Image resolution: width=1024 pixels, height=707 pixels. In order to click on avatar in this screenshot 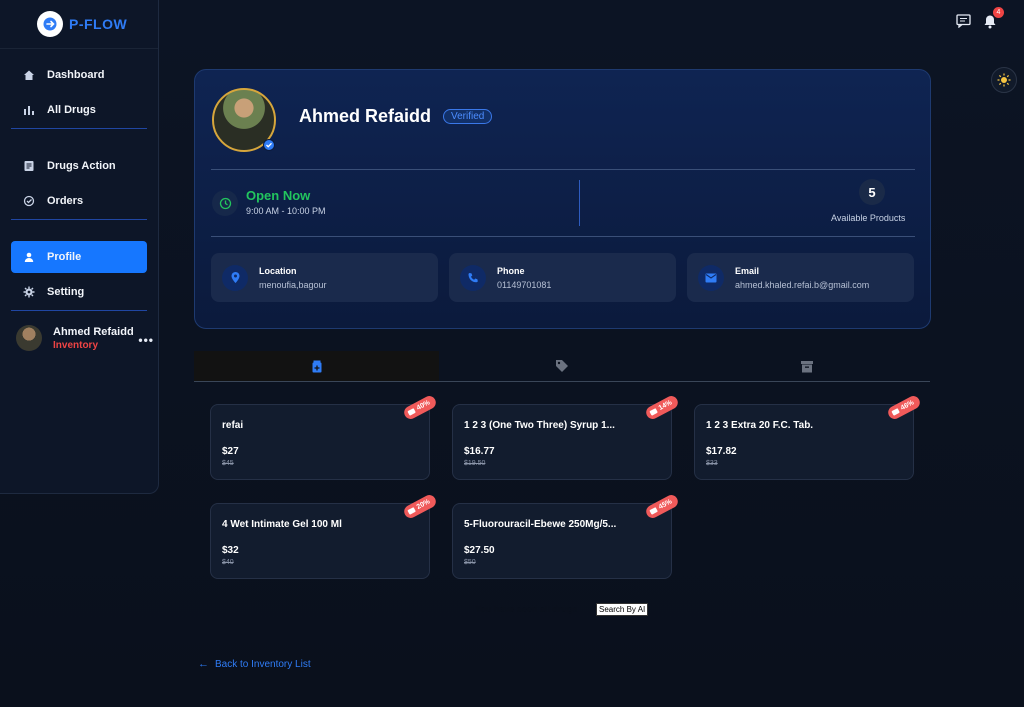, I will do `click(29, 338)`.